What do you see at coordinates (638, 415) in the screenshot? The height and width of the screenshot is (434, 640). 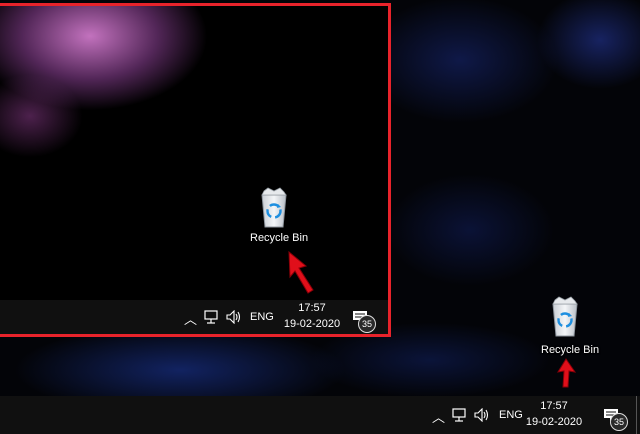 I see `show-desktop-button` at bounding box center [638, 415].